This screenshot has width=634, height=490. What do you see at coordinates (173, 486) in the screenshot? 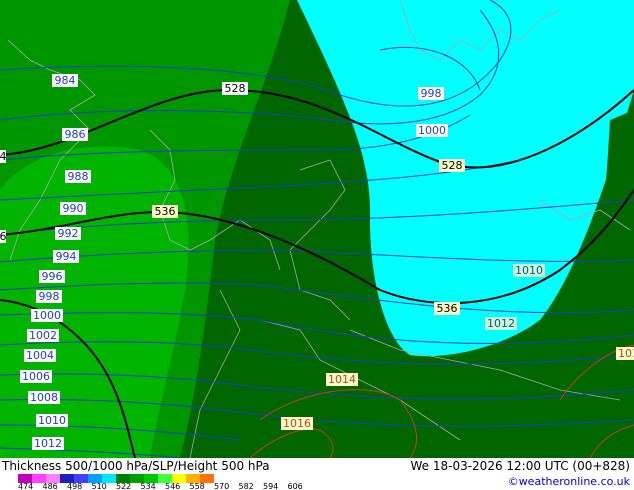
I see `legend-tick-label: 546` at bounding box center [173, 486].